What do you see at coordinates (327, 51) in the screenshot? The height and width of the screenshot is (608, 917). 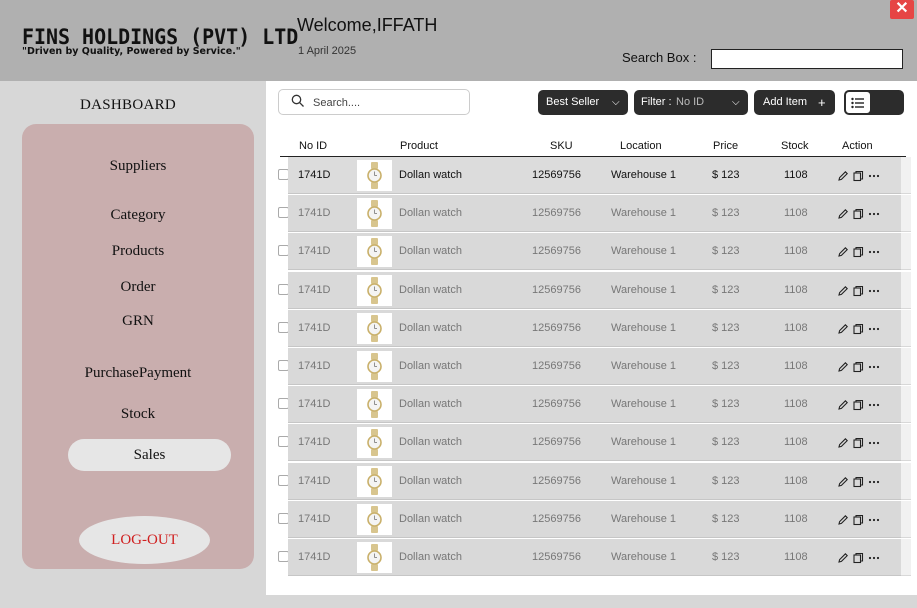 I see `current-date: 1 April 2025` at bounding box center [327, 51].